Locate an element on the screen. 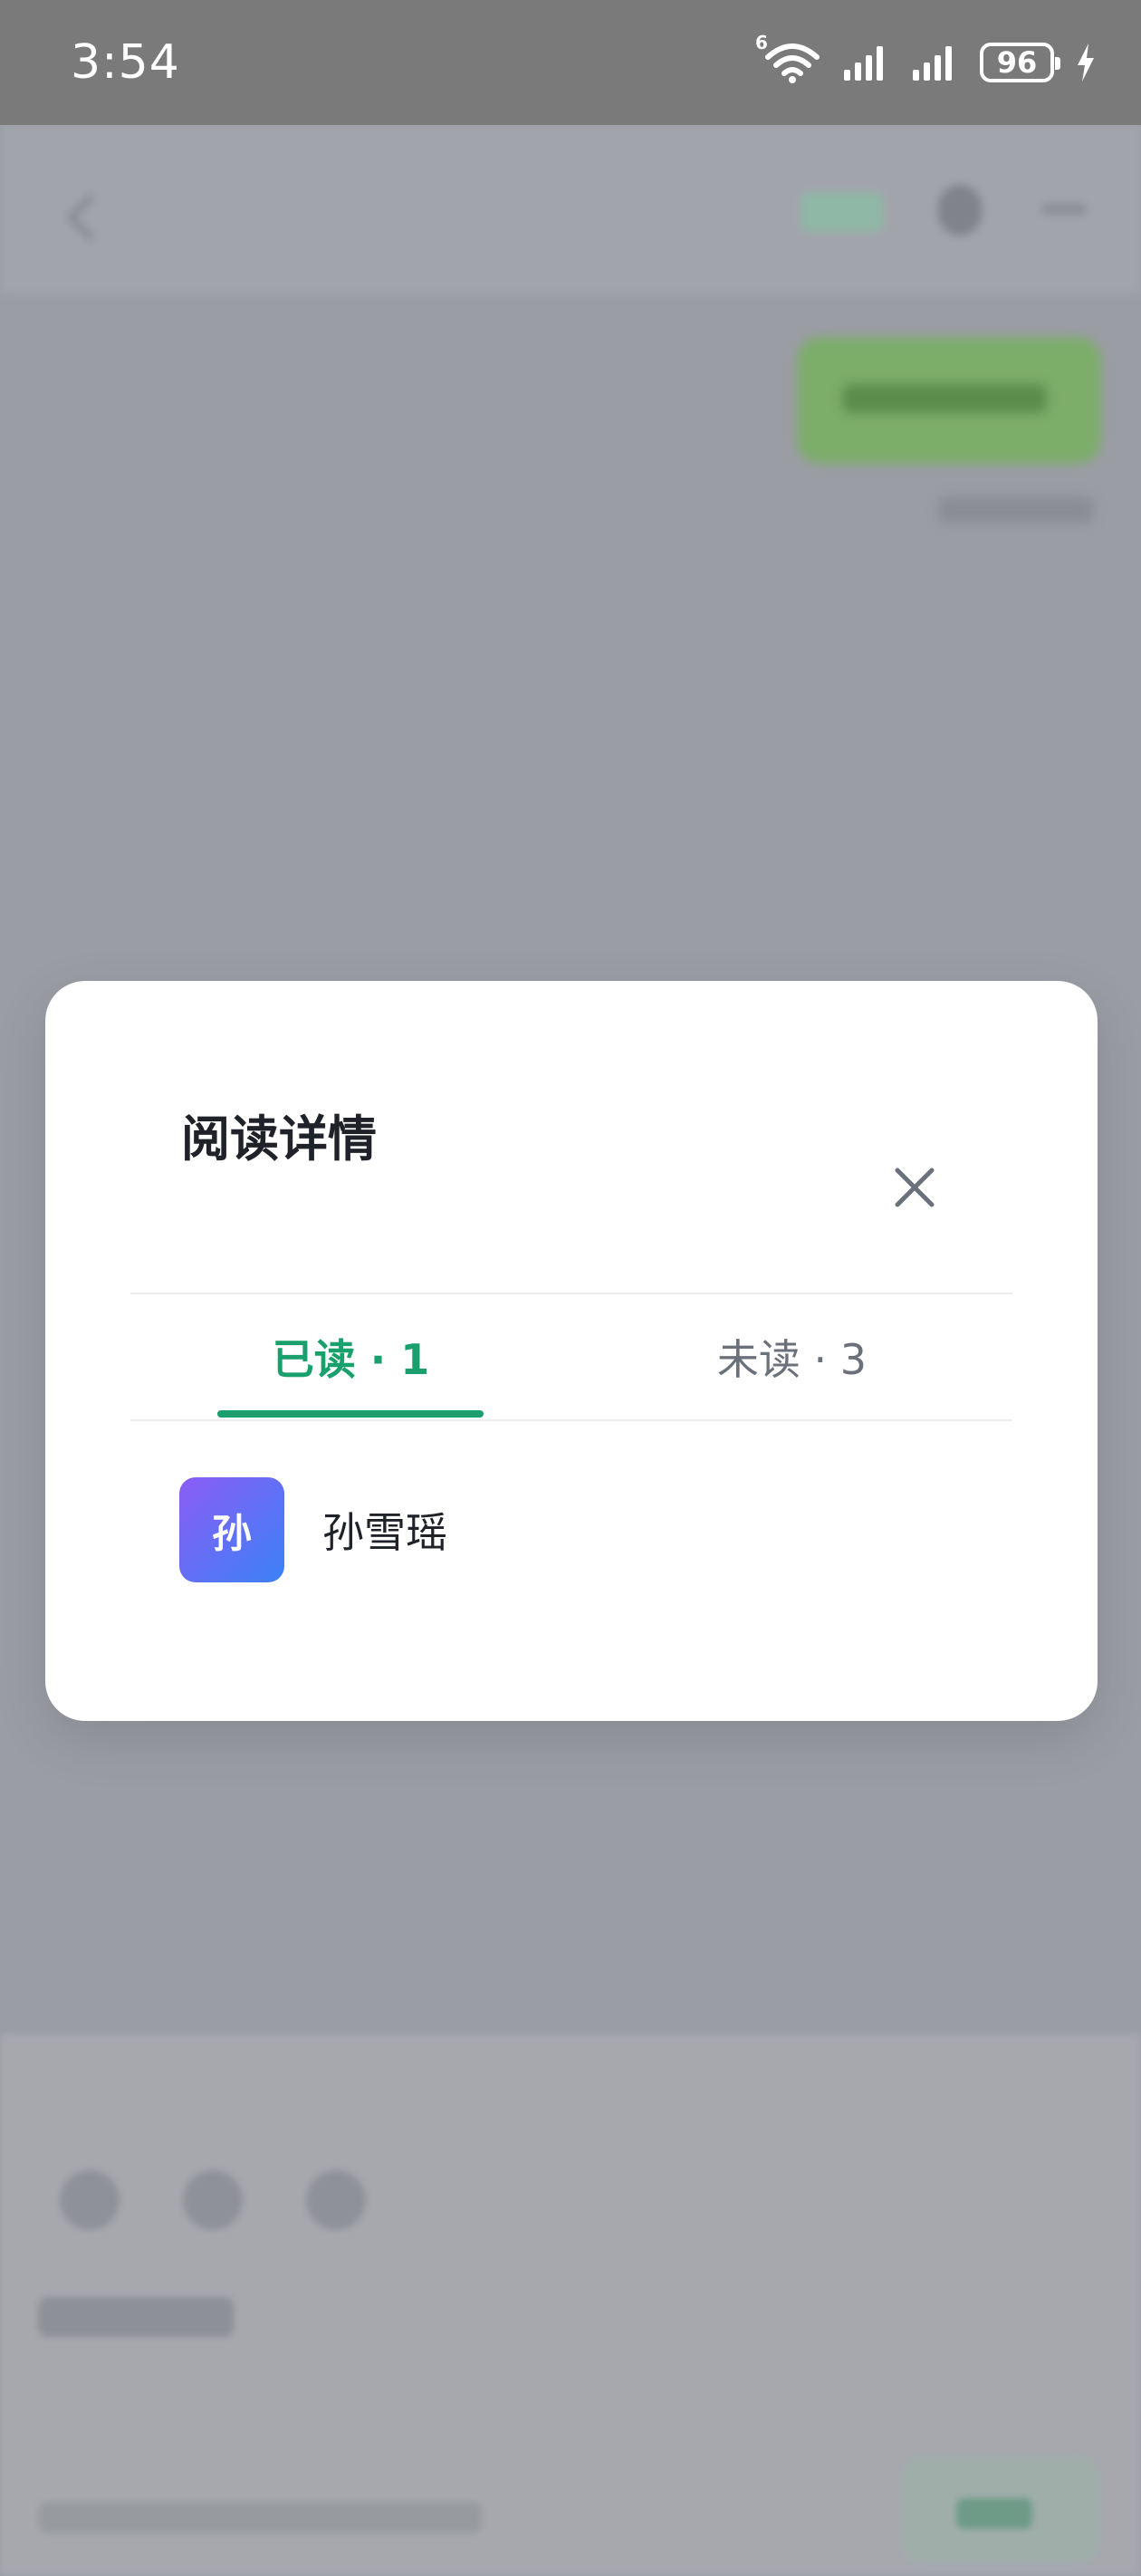  back-arrow-icon is located at coordinates (90, 217).